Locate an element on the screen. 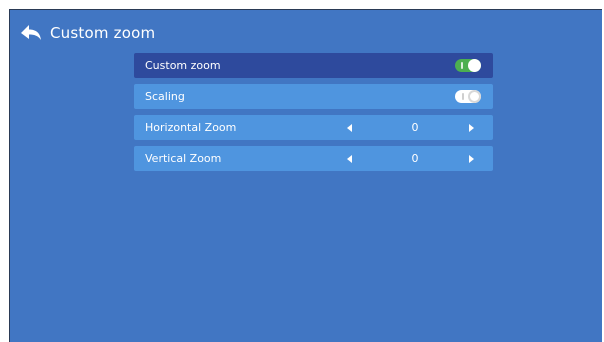 The height and width of the screenshot is (342, 604). menu-item-label: Custom zoom is located at coordinates (183, 65).